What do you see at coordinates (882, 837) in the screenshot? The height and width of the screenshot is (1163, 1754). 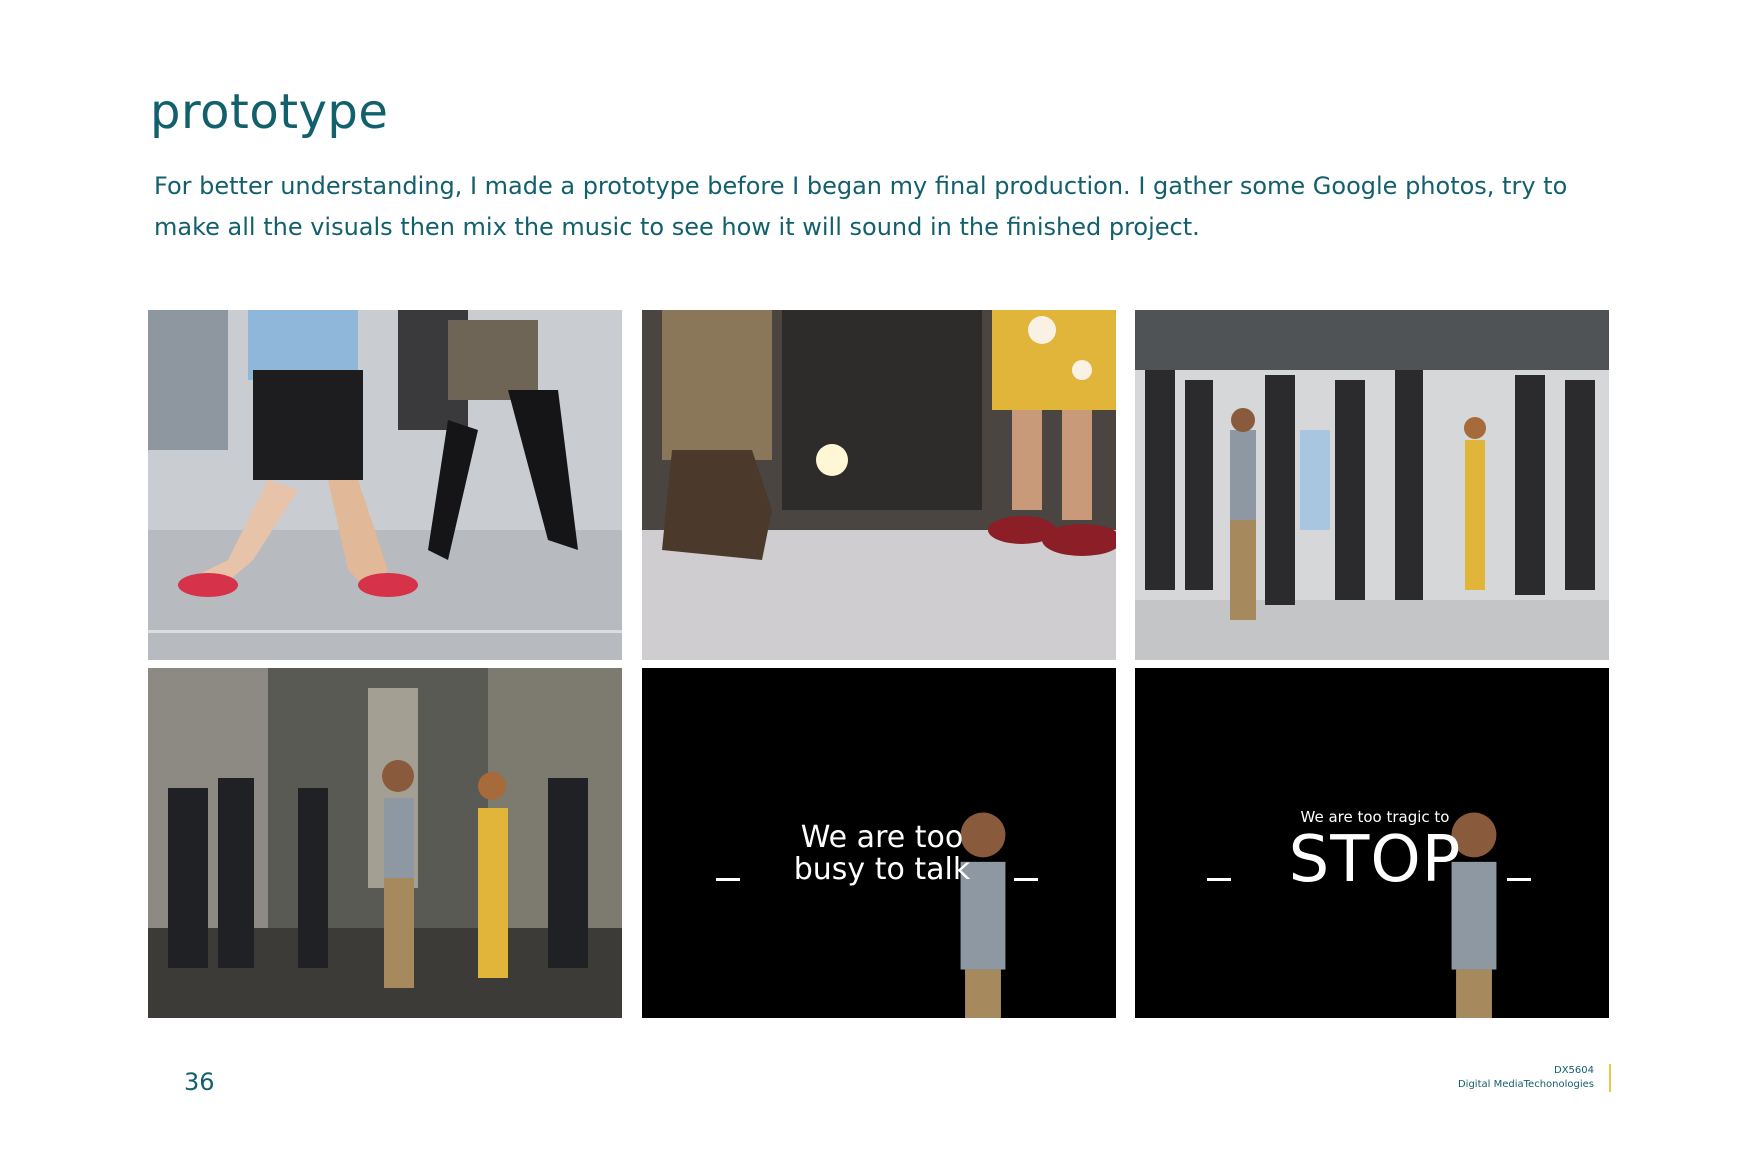 I see `slide5-line1: We are too` at bounding box center [882, 837].